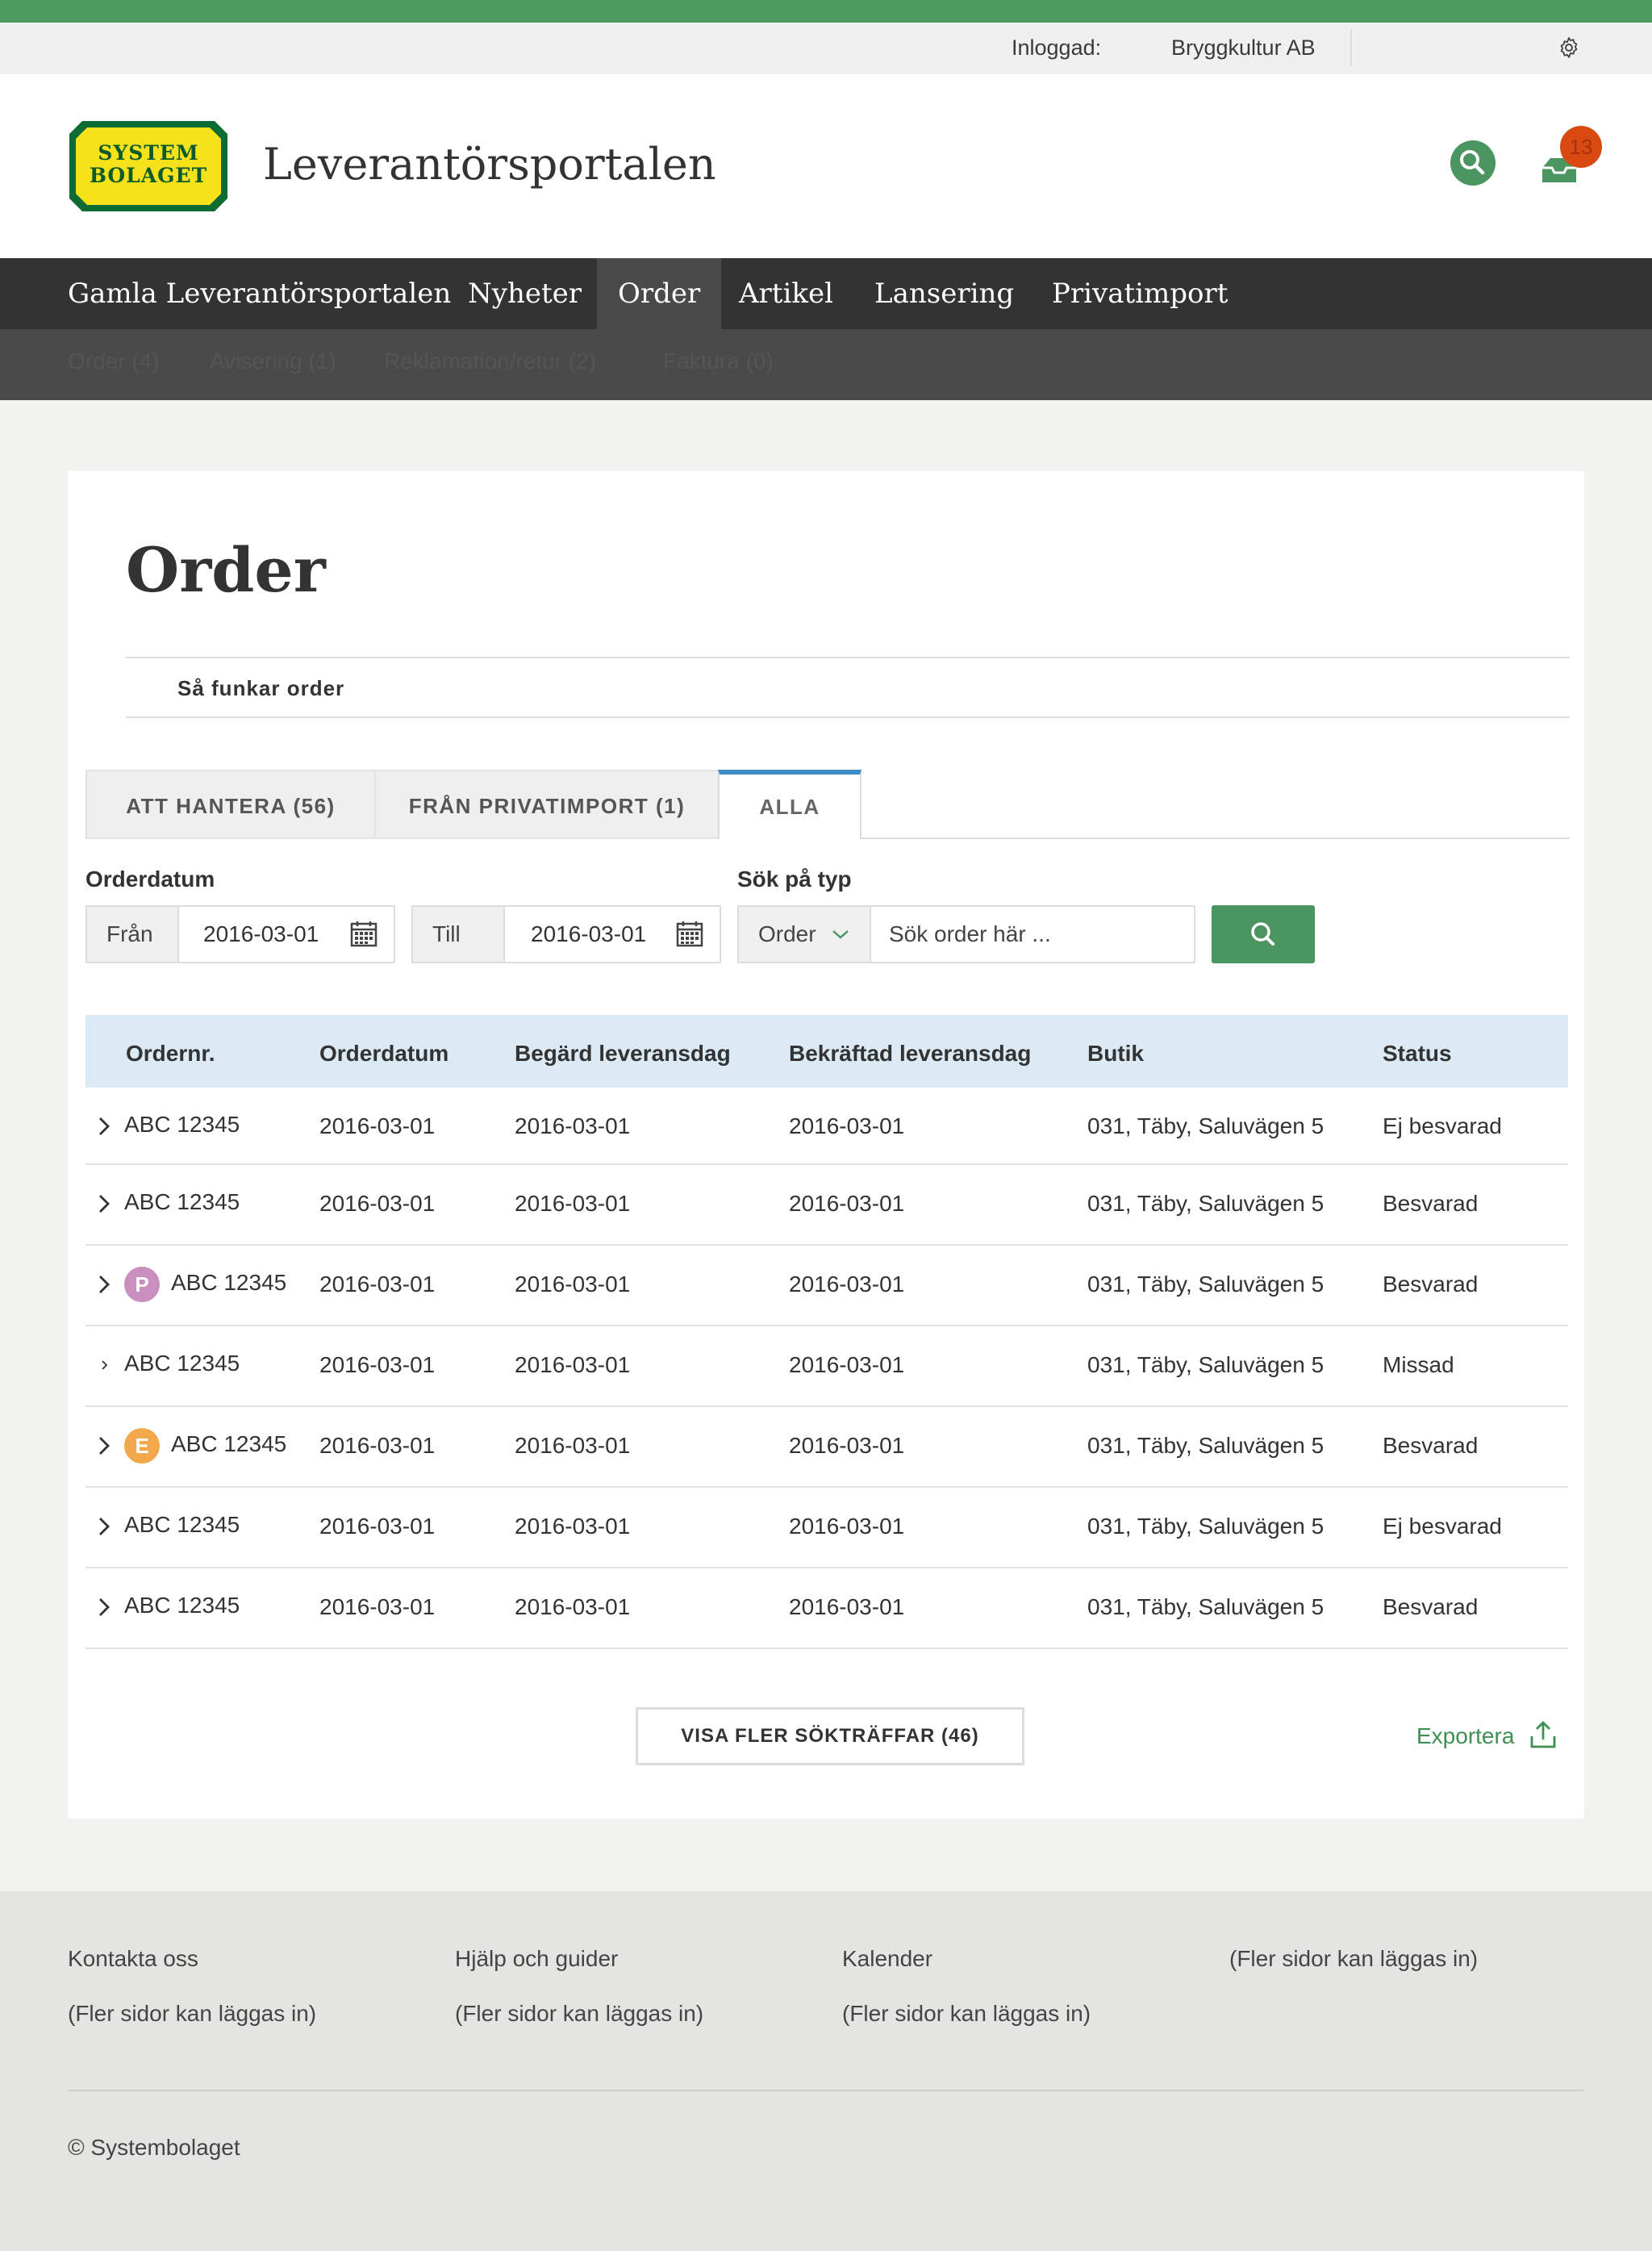 The image size is (1652, 2251). I want to click on tab-alla: ALLA, so click(789, 804).